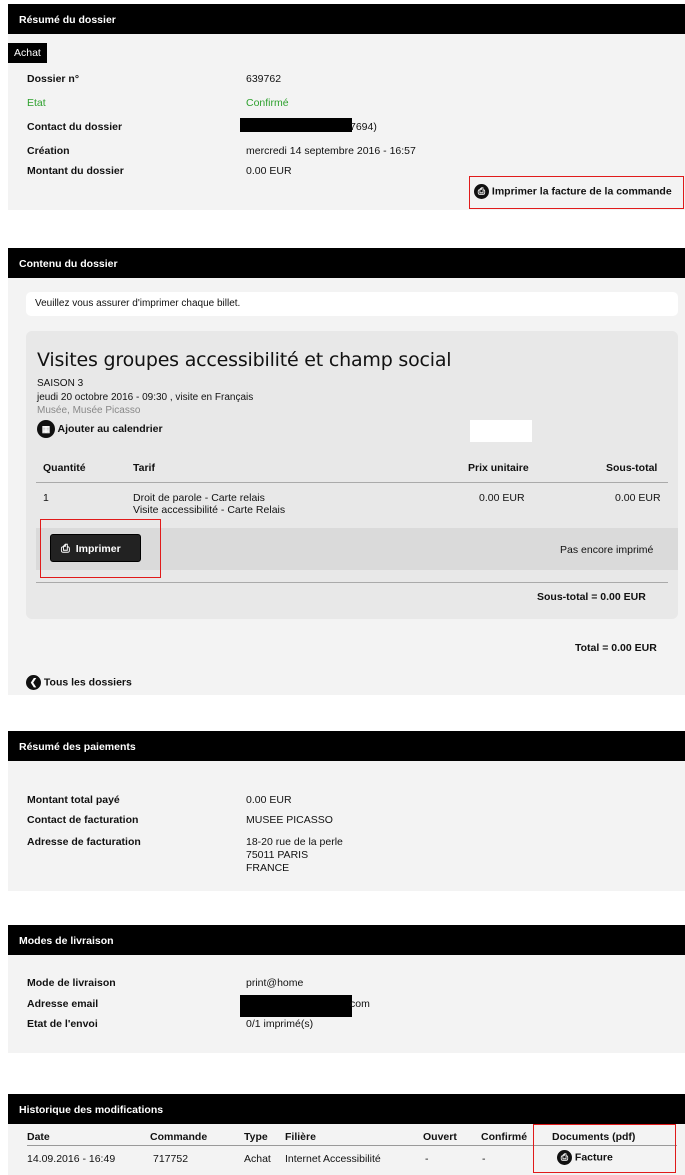 The width and height of the screenshot is (685, 1175). I want to click on event-venue: Musée, Musée Picasso, so click(89, 410).